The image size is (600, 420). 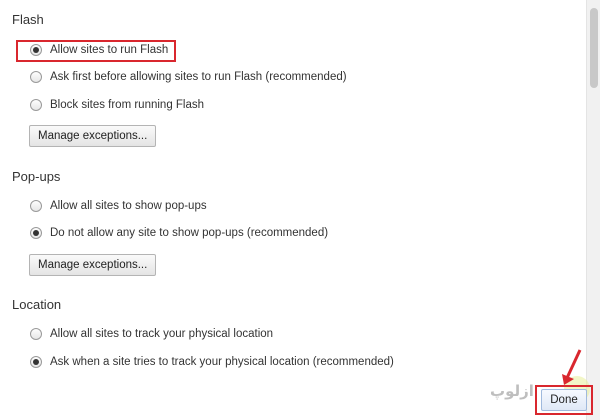 I want to click on flash-block-option: Block sites from running Flash, so click(x=117, y=105).